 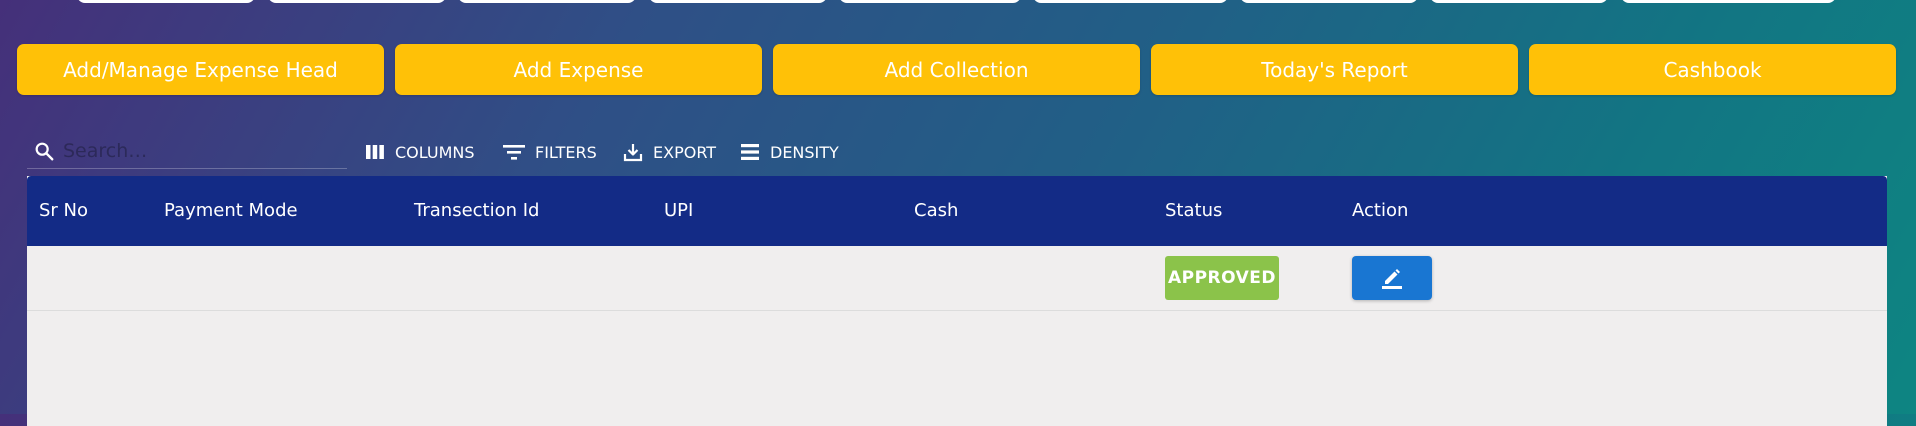 I want to click on search-box, so click(x=187, y=151).